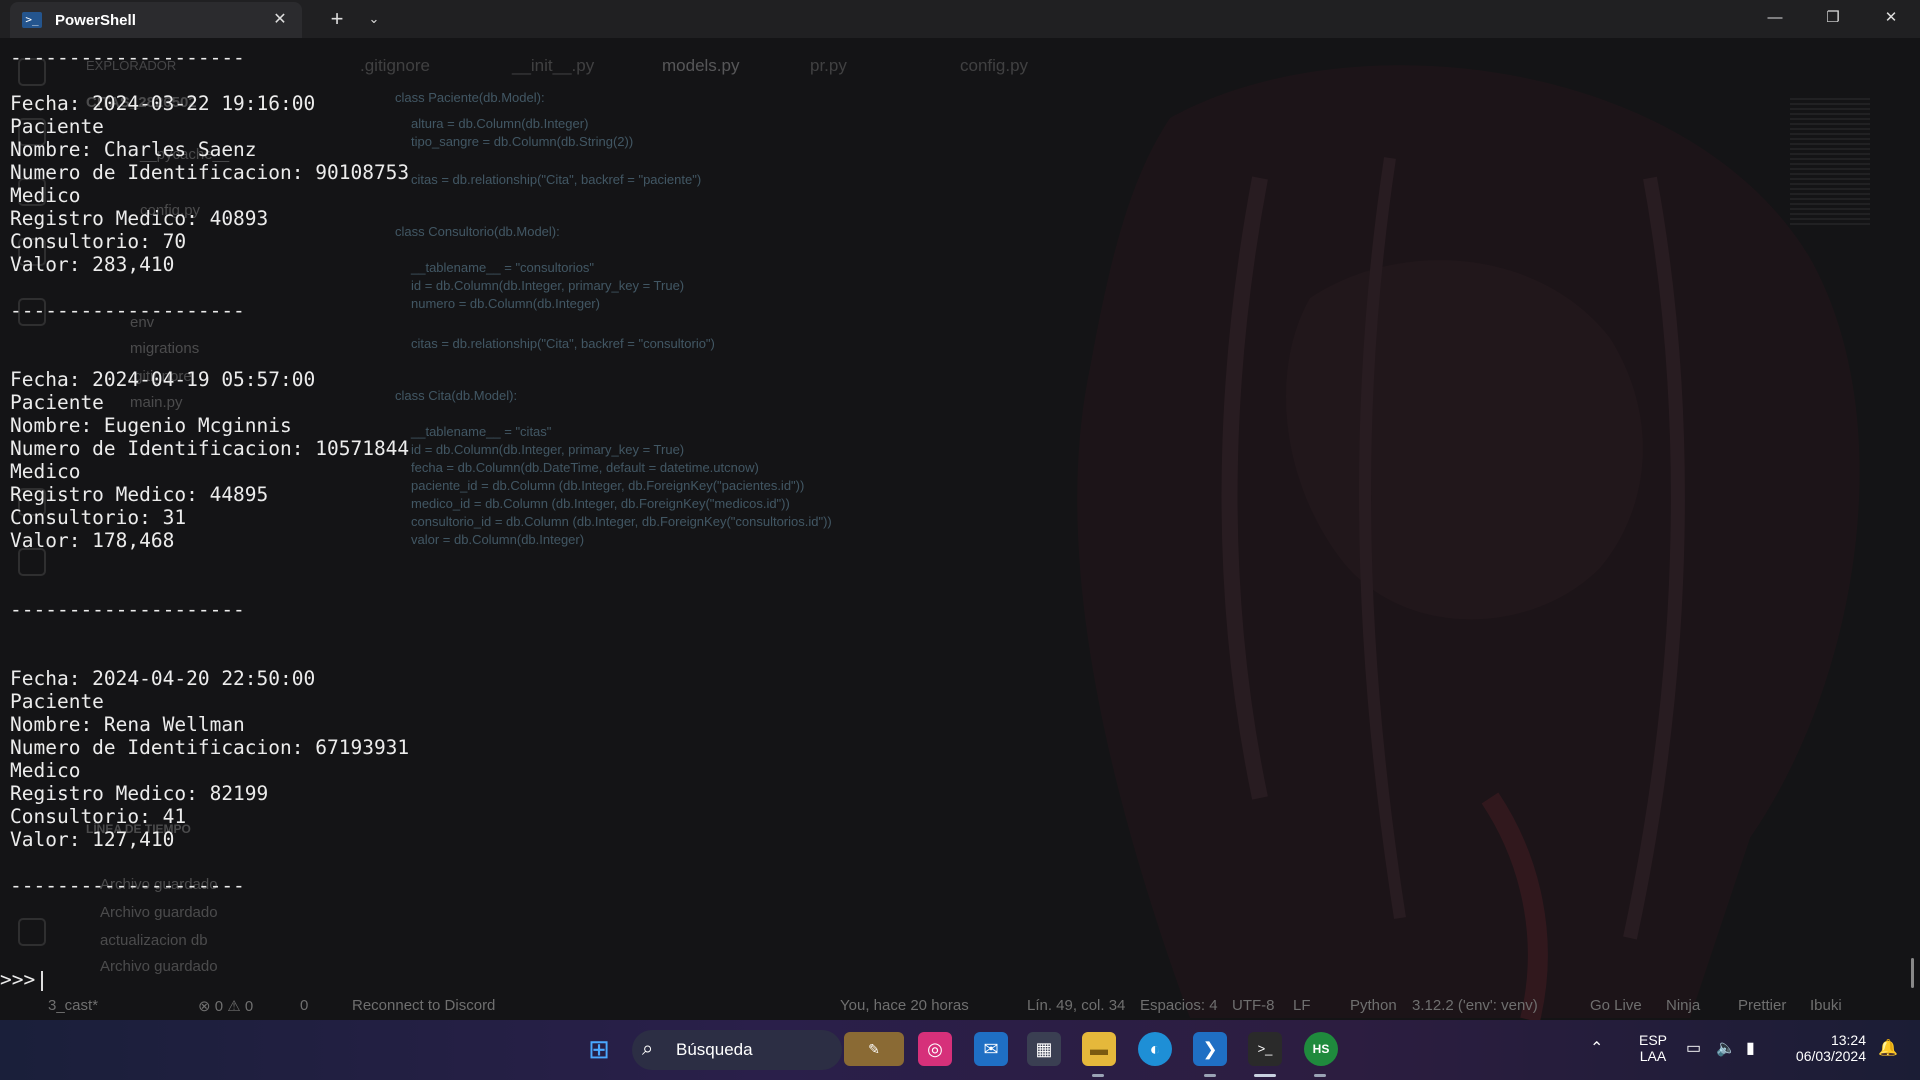 The width and height of the screenshot is (1920, 1080). What do you see at coordinates (1155, 1049) in the screenshot?
I see `edge-icon: ◐` at bounding box center [1155, 1049].